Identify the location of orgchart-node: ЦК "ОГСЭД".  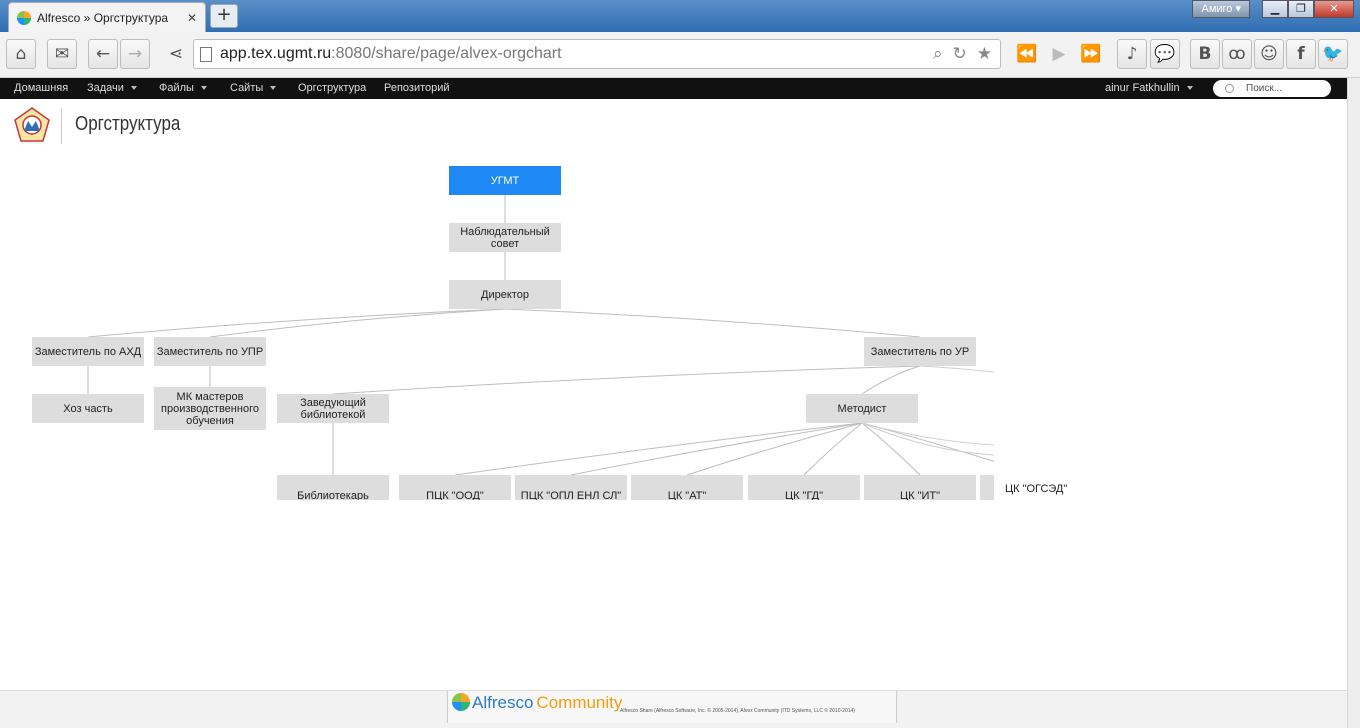
(1036, 489).